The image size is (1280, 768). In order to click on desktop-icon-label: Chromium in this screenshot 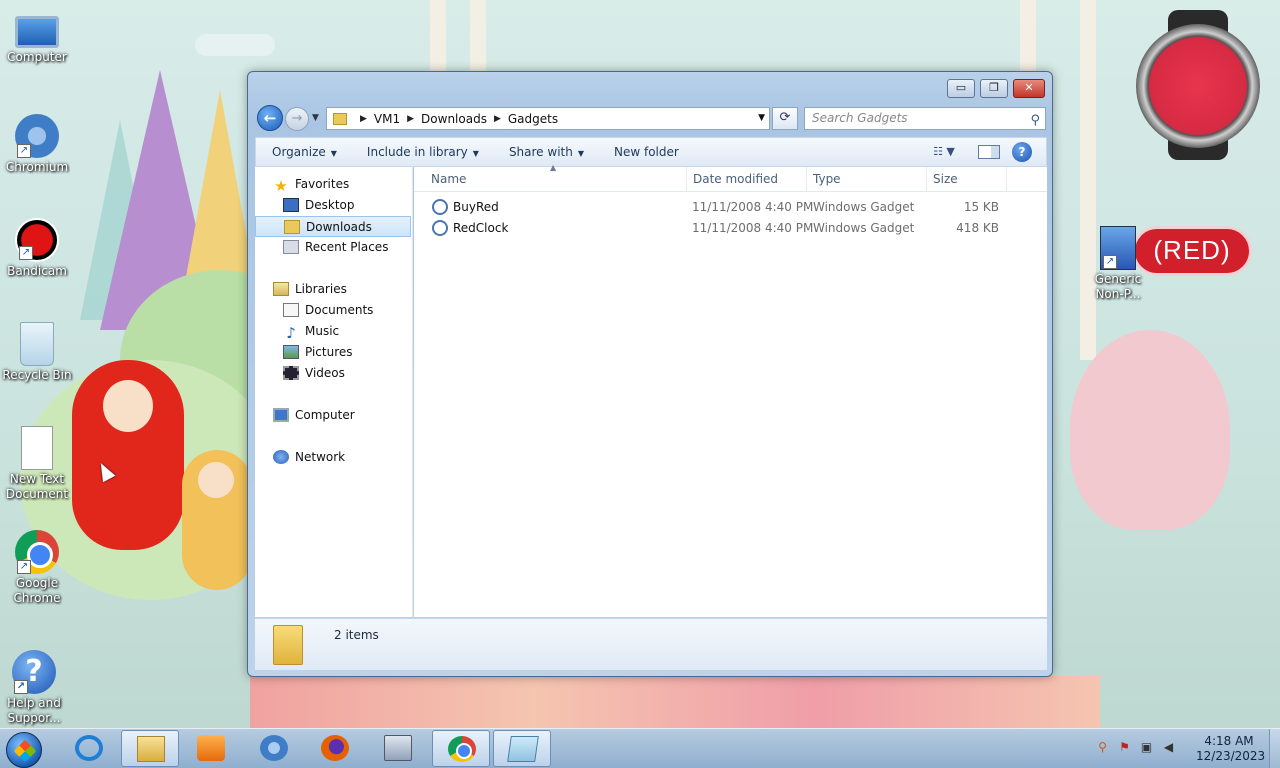, I will do `click(37, 167)`.